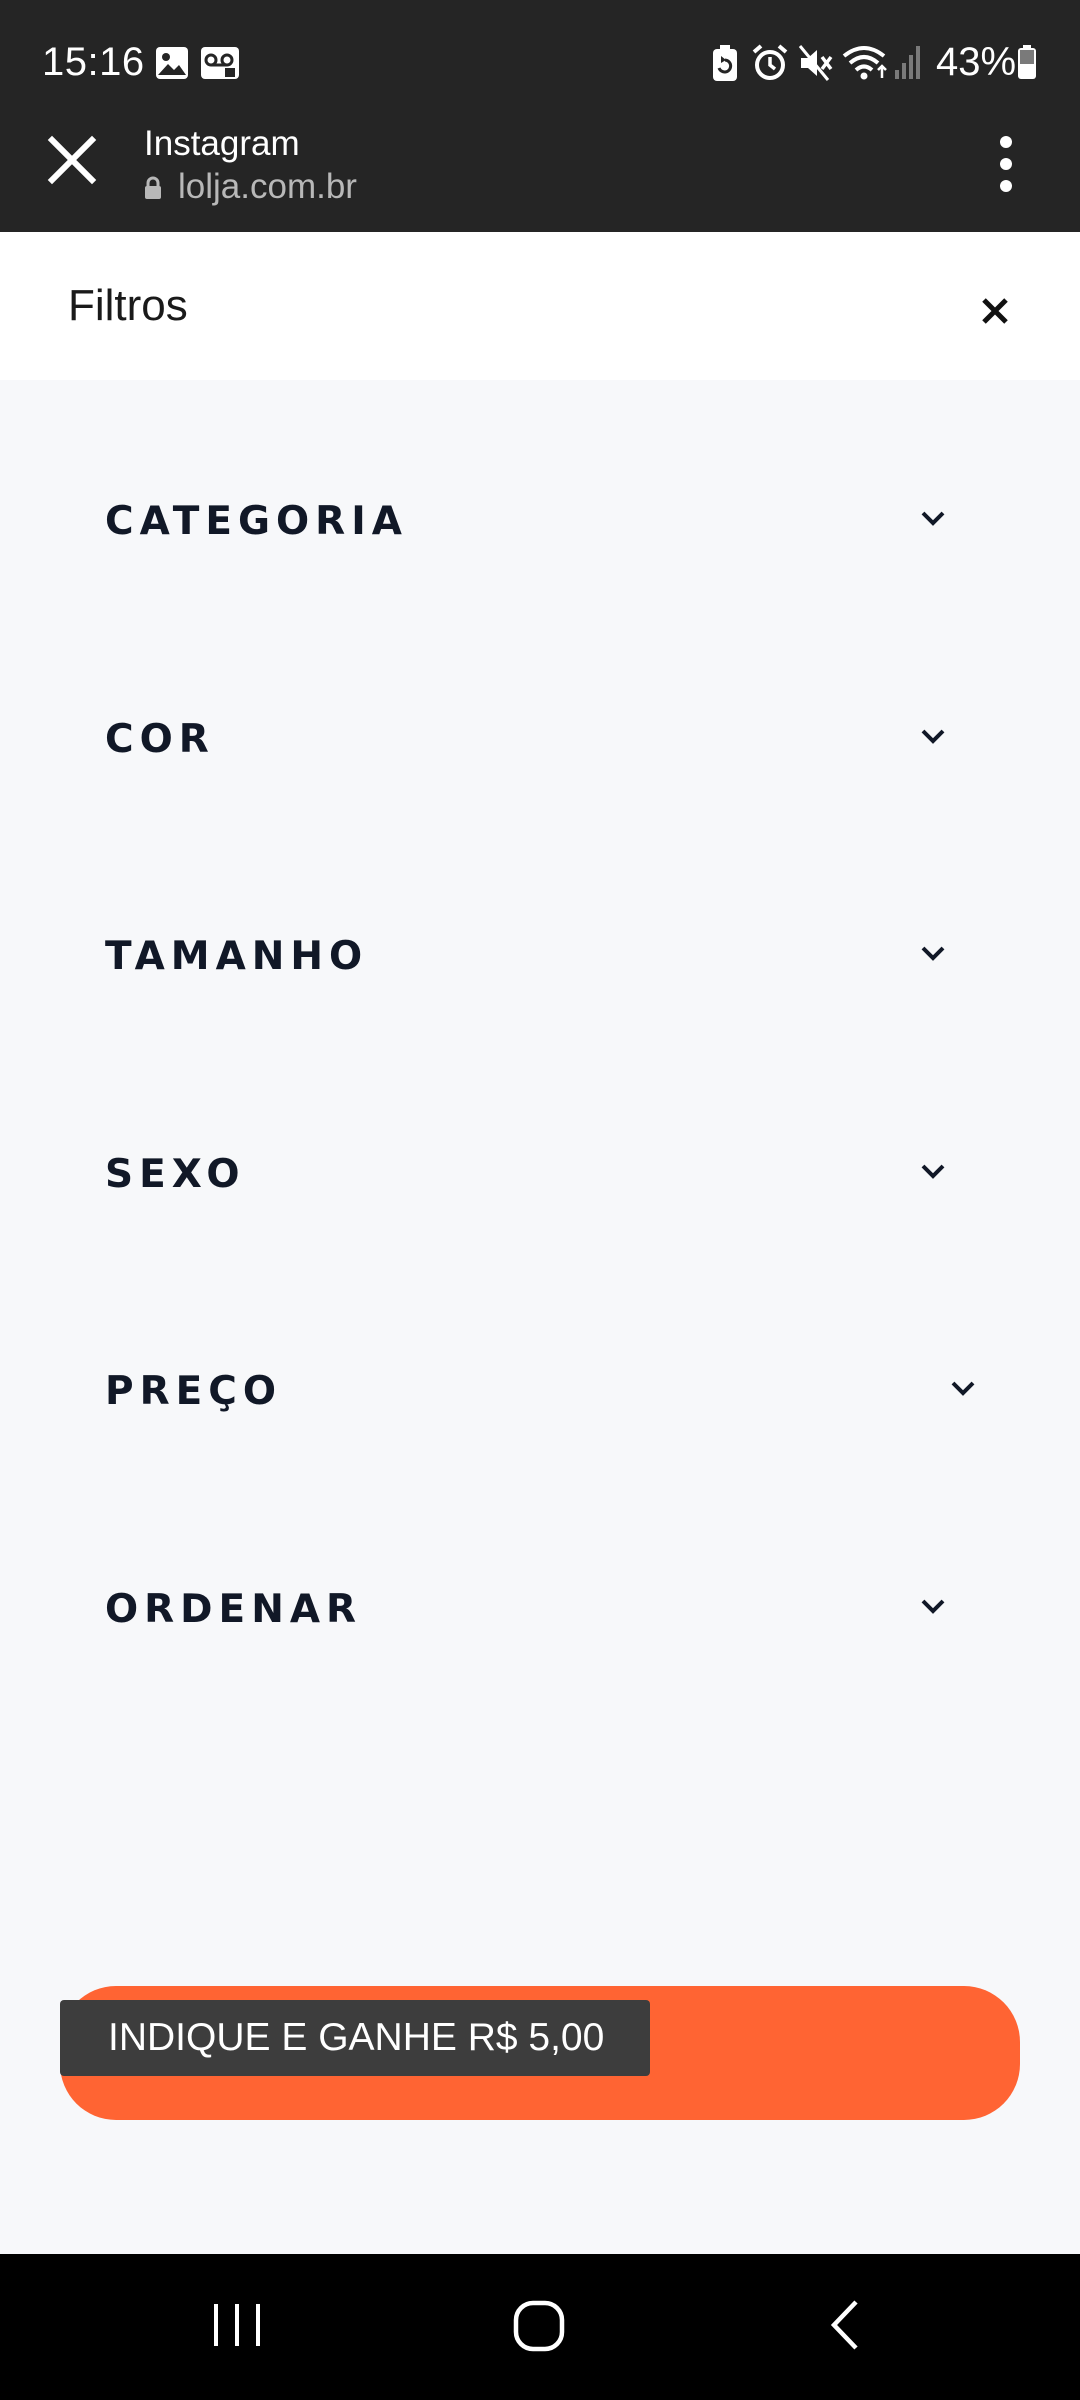 This screenshot has height=2400, width=1080. I want to click on filter-tamanho: TAMANHO, so click(540, 957).